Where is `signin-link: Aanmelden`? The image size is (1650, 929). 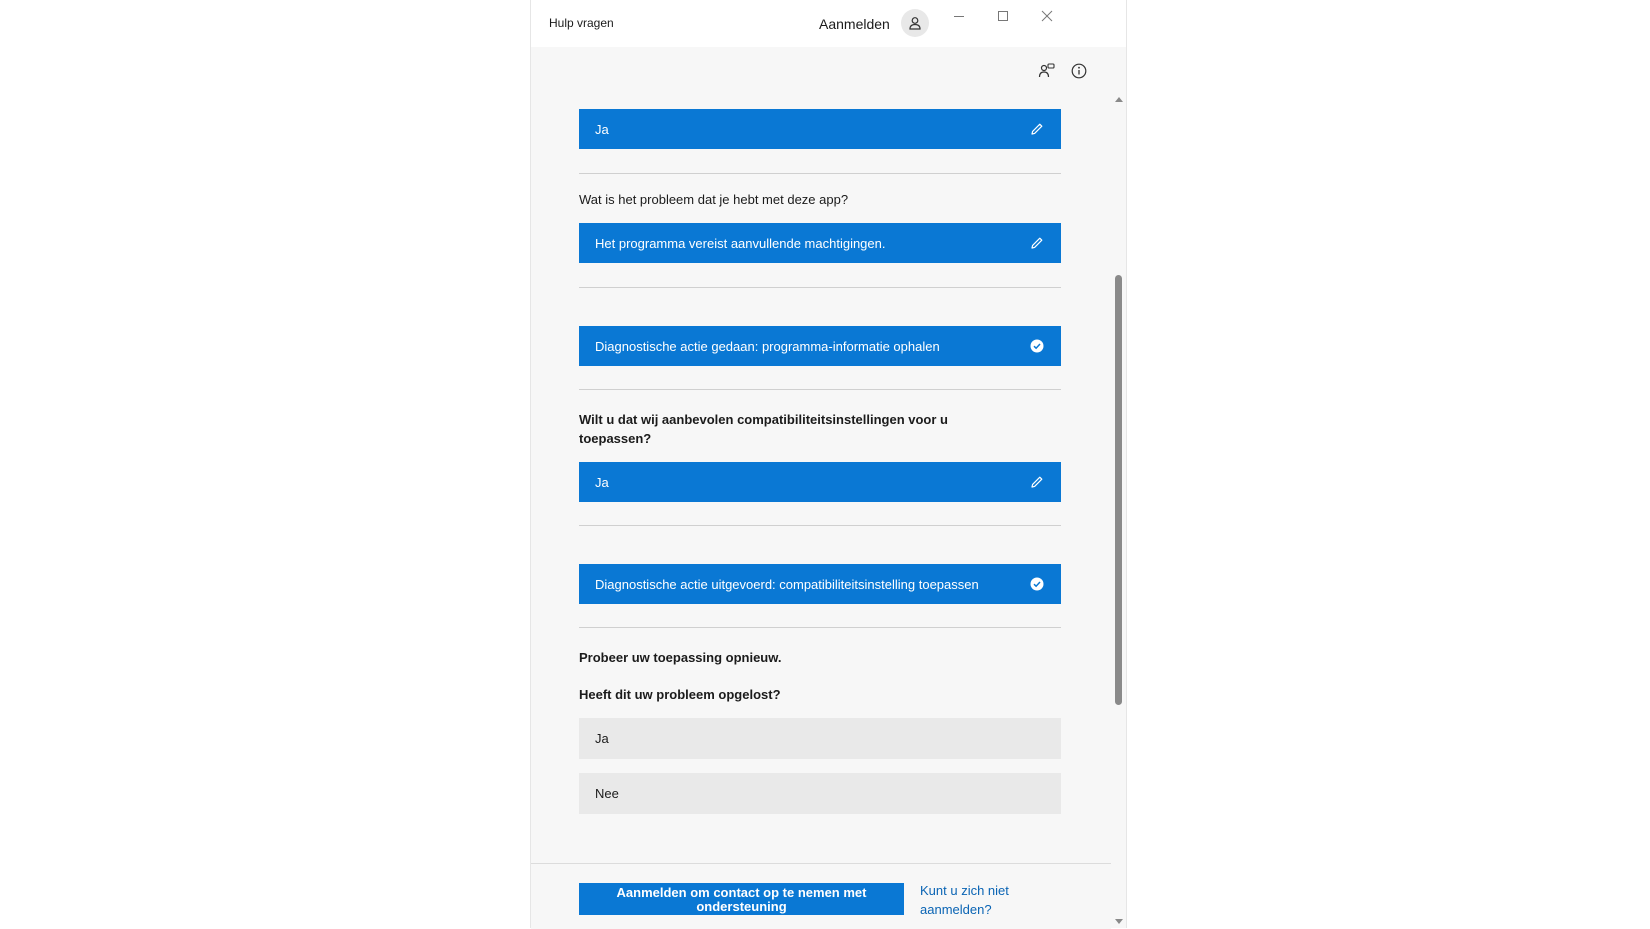 signin-link: Aanmelden is located at coordinates (854, 24).